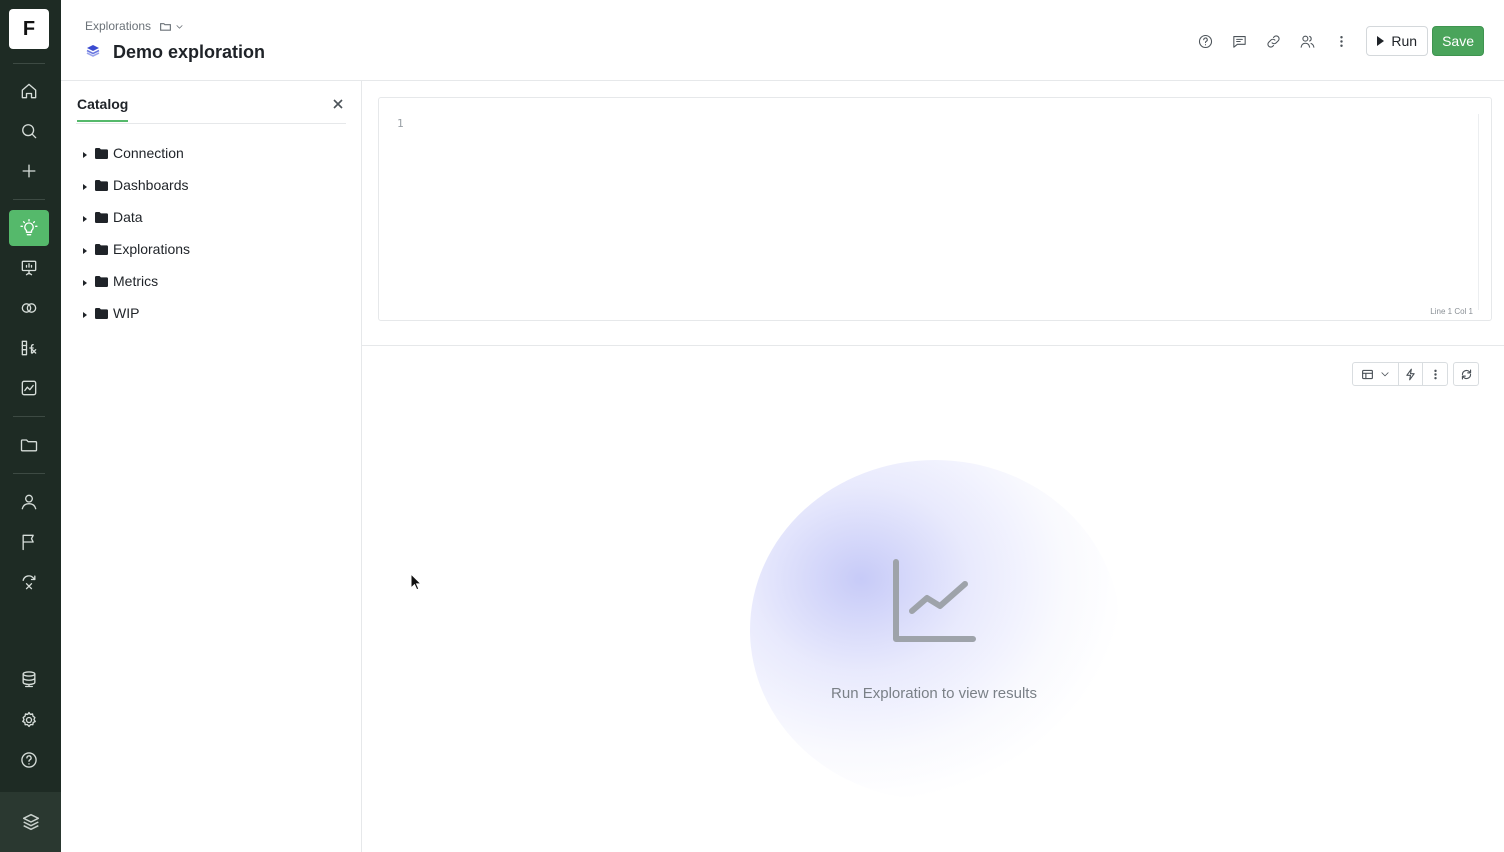 Image resolution: width=1504 pixels, height=852 pixels. I want to click on exploration-icon, so click(93, 52).